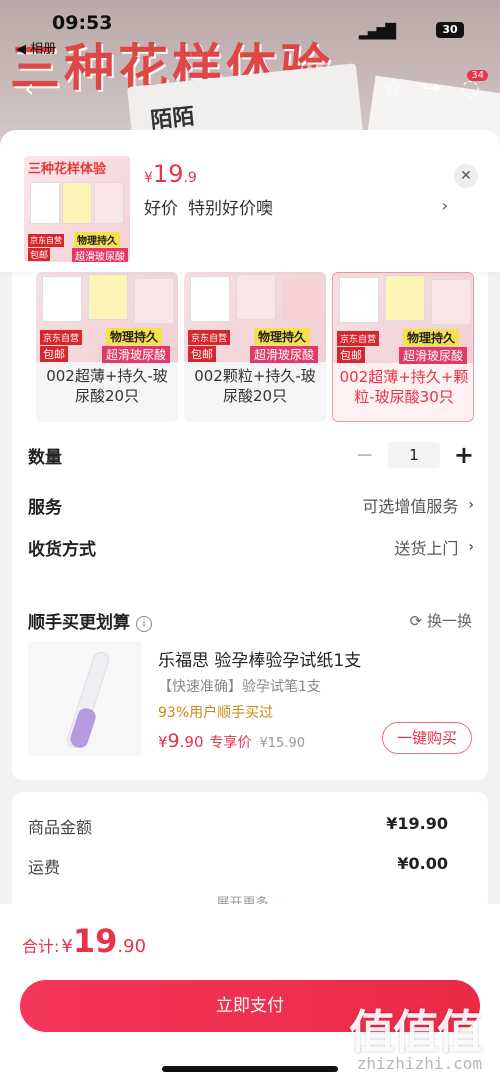 The width and height of the screenshot is (500, 1082). What do you see at coordinates (282, 743) in the screenshot?
I see `recommend-original-price: ¥15.90` at bounding box center [282, 743].